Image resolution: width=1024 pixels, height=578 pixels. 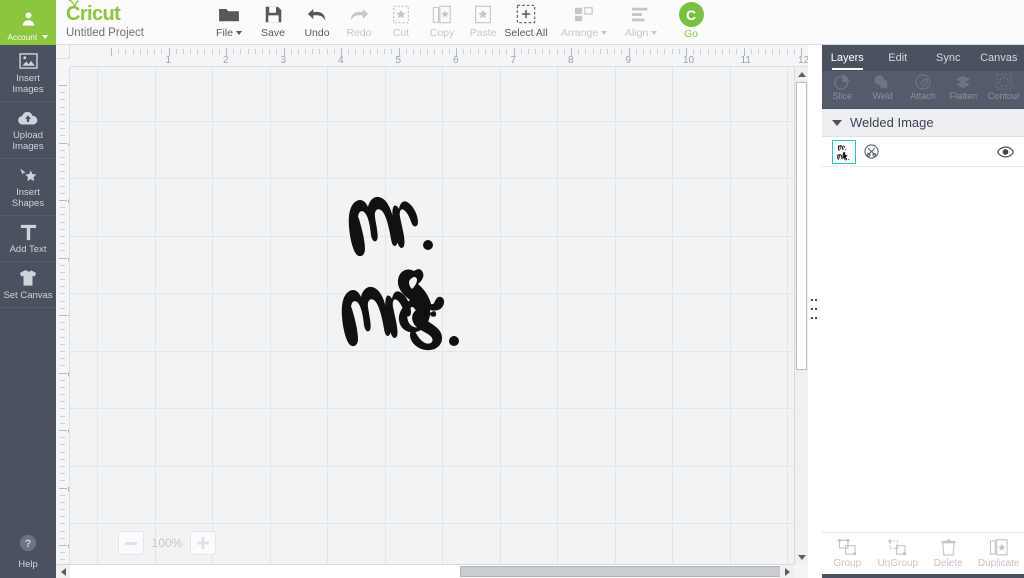 I want to click on group-label: Group, so click(x=847, y=563).